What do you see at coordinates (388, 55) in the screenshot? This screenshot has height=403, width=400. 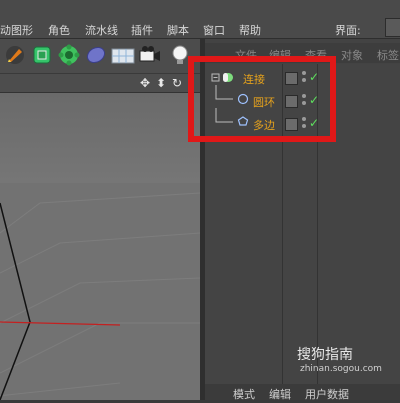 I see `tab-tags: 标签` at bounding box center [388, 55].